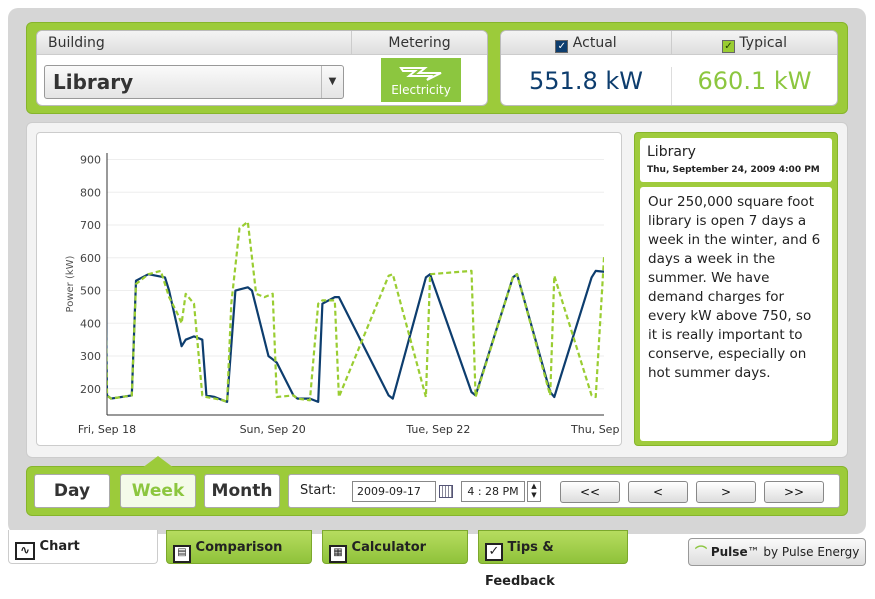  I want to click on pulse-energy-badge: ⌒ Pulse™ by Pulse Energy, so click(777, 552).